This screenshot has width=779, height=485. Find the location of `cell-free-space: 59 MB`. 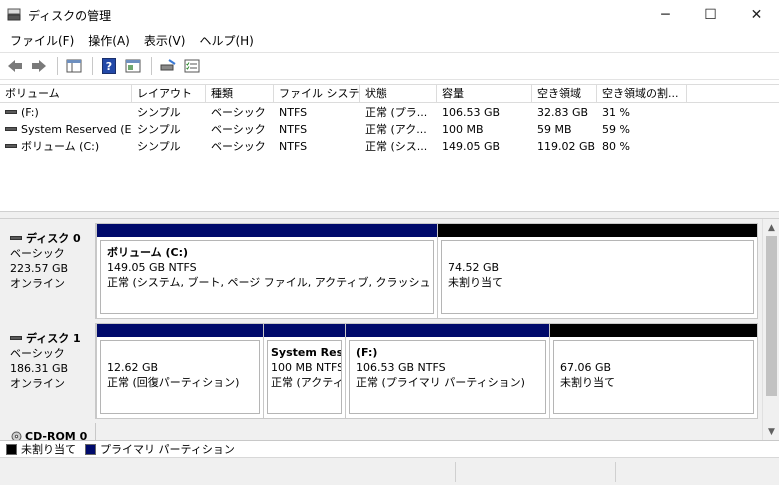

cell-free-space: 59 MB is located at coordinates (554, 129).